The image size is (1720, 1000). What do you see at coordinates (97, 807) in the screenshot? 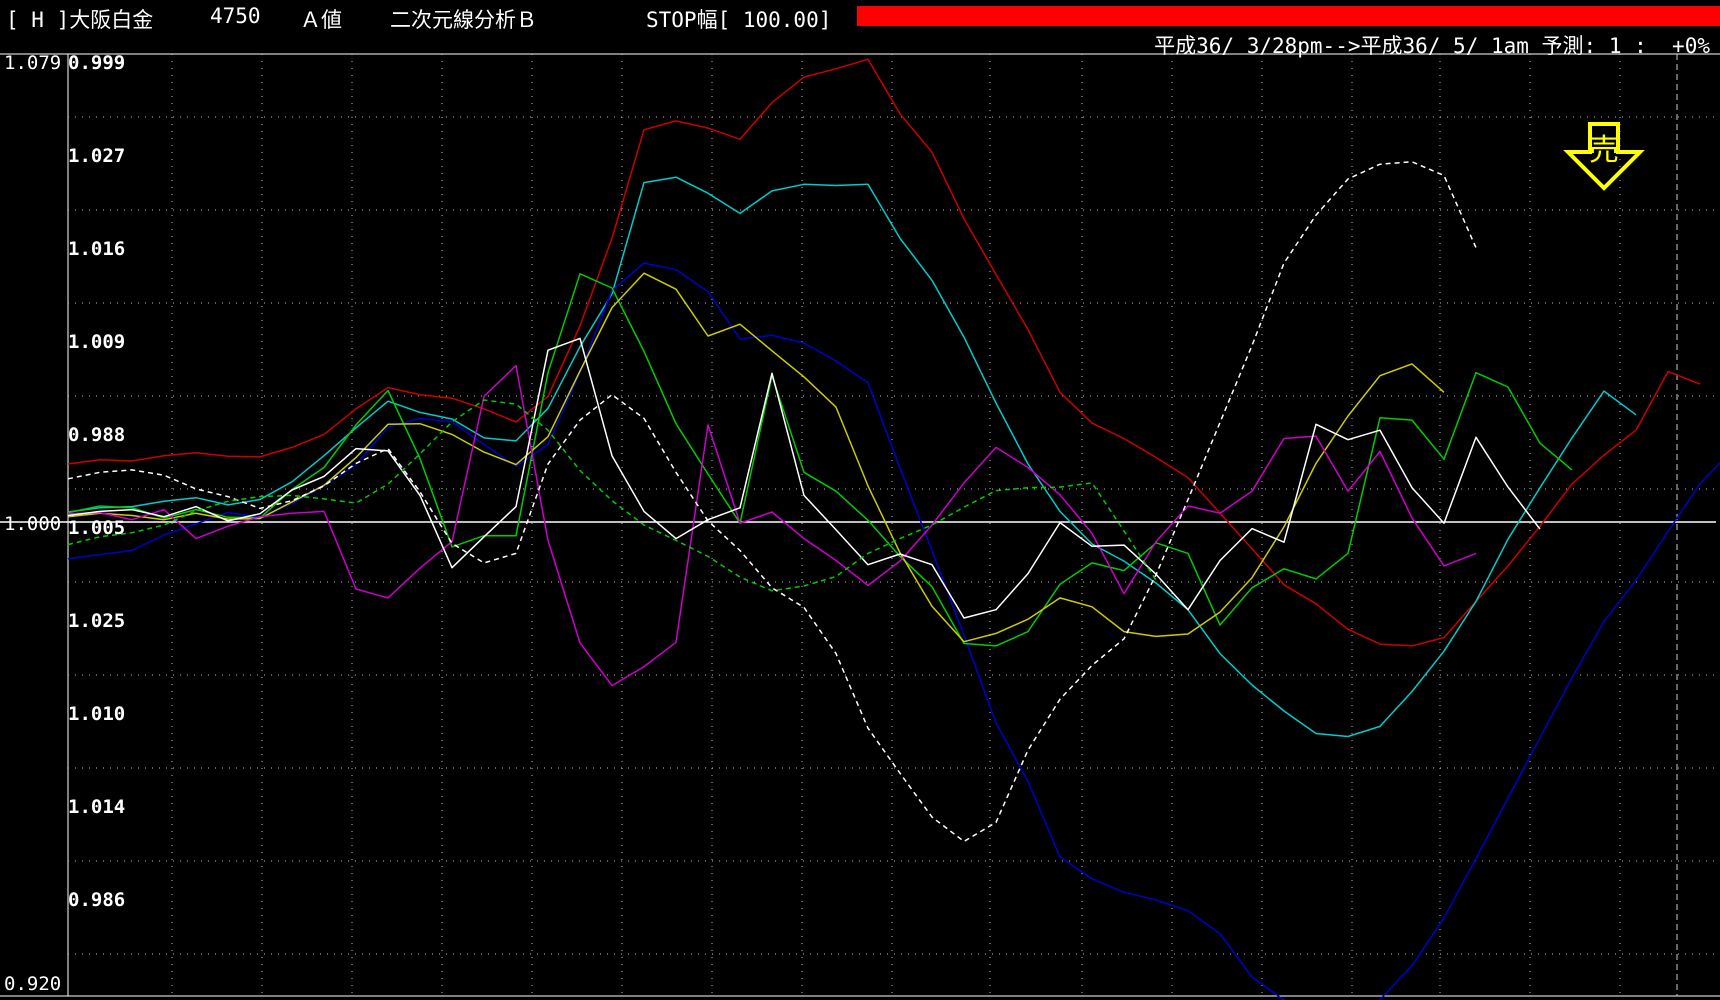
I see `value-label: 1.014` at bounding box center [97, 807].